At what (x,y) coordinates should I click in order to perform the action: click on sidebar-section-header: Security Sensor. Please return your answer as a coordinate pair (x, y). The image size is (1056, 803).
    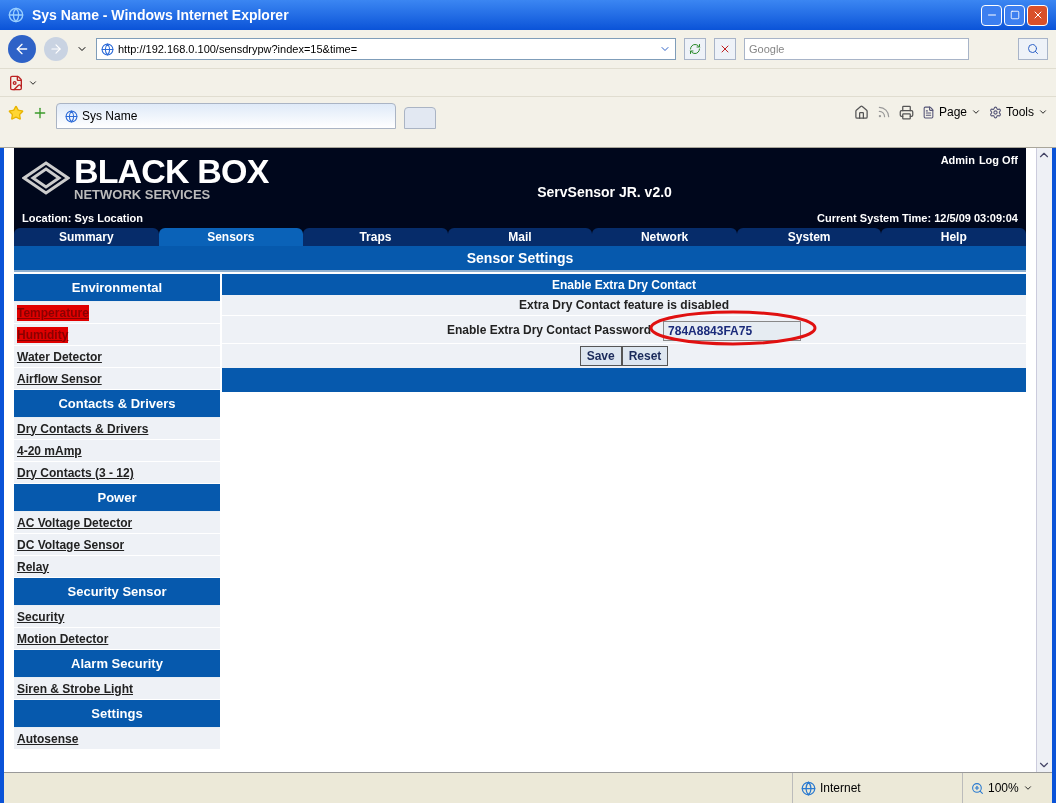
    Looking at the image, I should click on (117, 592).